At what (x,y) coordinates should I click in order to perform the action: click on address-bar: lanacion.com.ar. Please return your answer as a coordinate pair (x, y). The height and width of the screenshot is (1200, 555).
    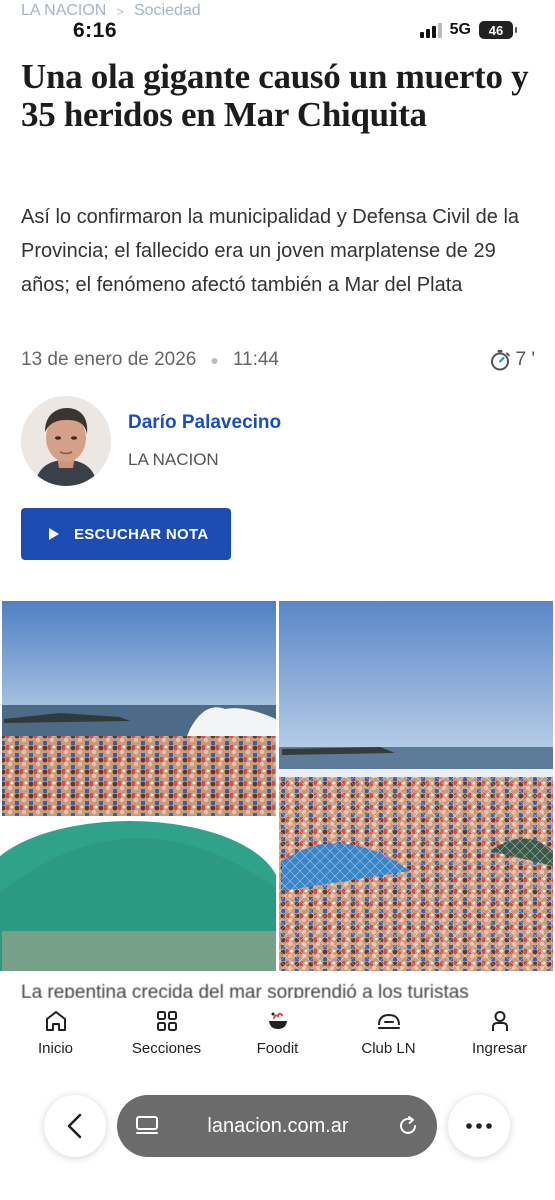
    Looking at the image, I should click on (277, 1126).